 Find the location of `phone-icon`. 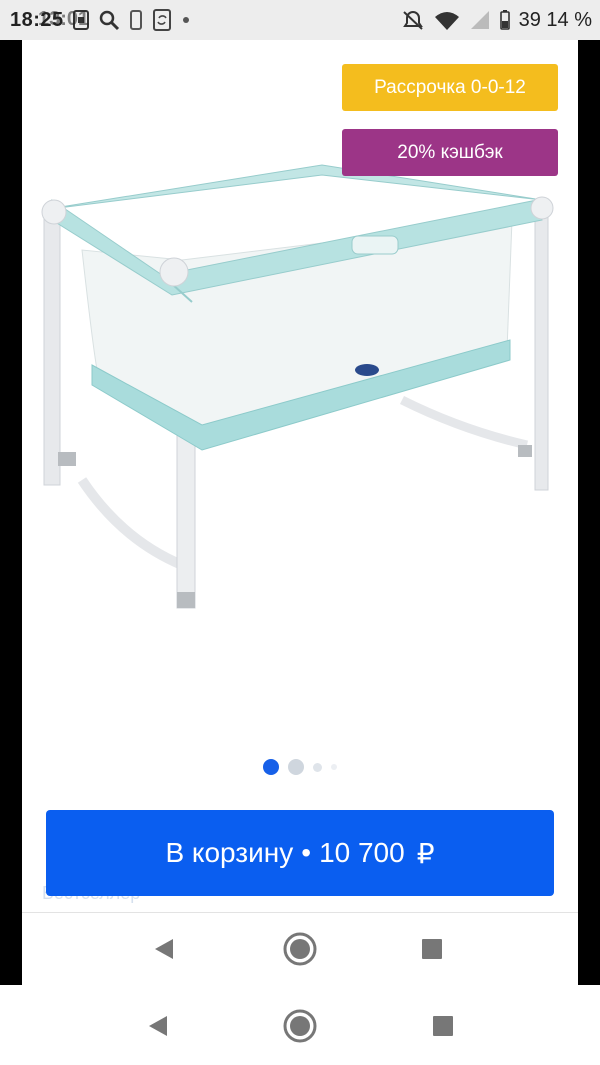

phone-icon is located at coordinates (136, 20).